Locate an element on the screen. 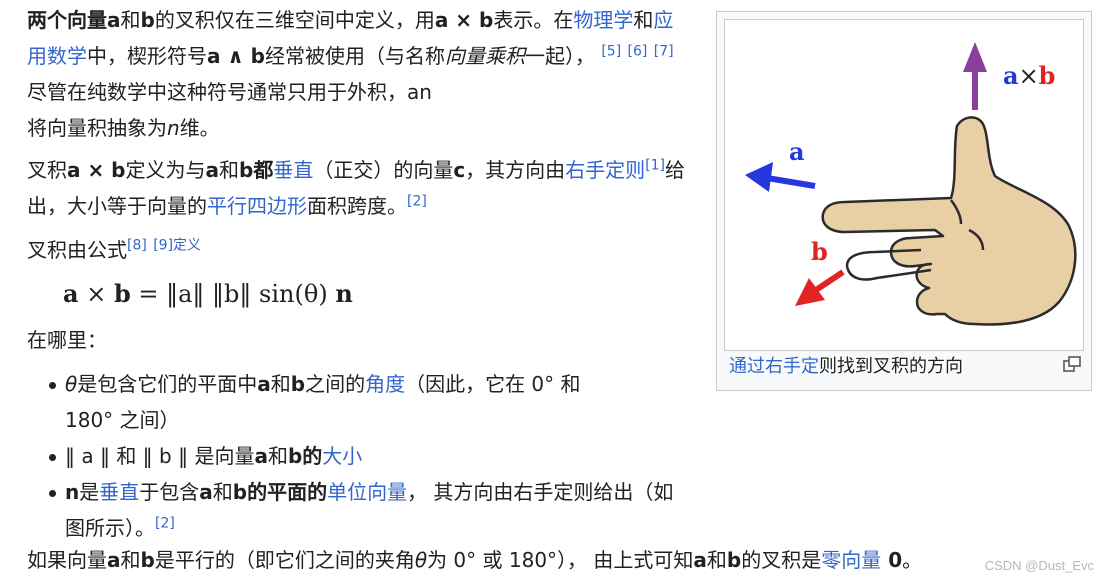  enlarge-icon is located at coordinates (1072, 364).